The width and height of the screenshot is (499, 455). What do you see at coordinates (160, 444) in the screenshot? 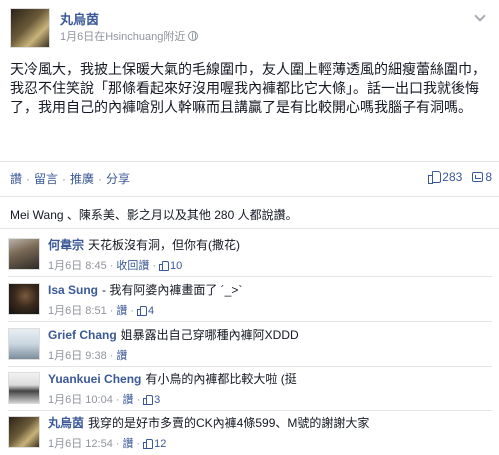
I see `comment-like-count: 12` at bounding box center [160, 444].